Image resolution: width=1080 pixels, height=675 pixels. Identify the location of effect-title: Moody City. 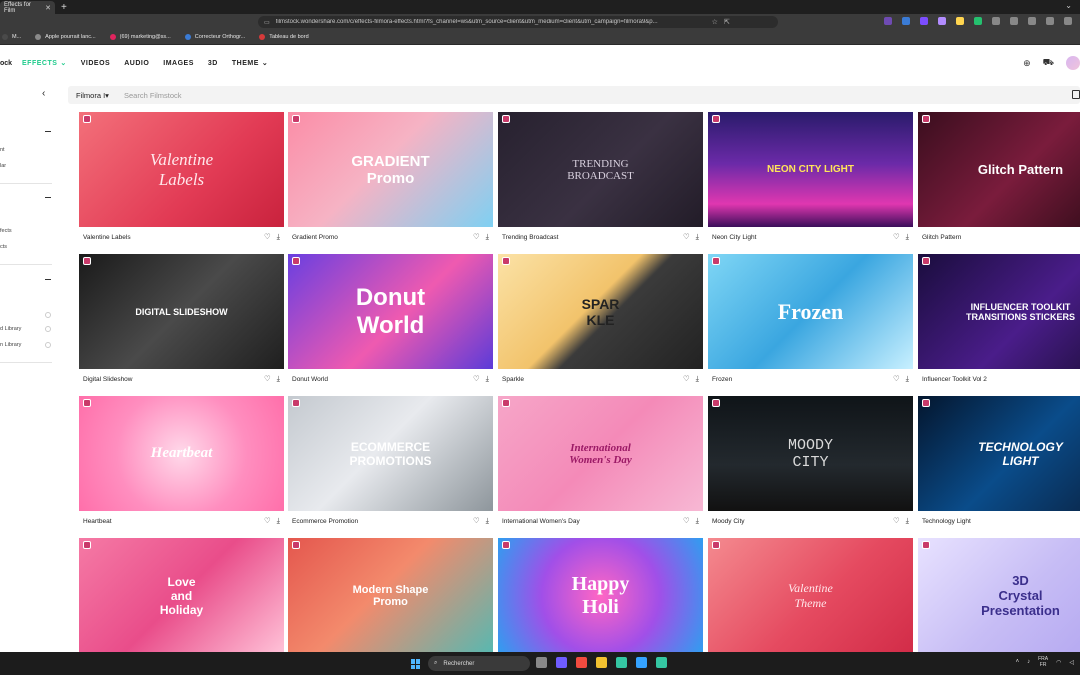
(800, 521).